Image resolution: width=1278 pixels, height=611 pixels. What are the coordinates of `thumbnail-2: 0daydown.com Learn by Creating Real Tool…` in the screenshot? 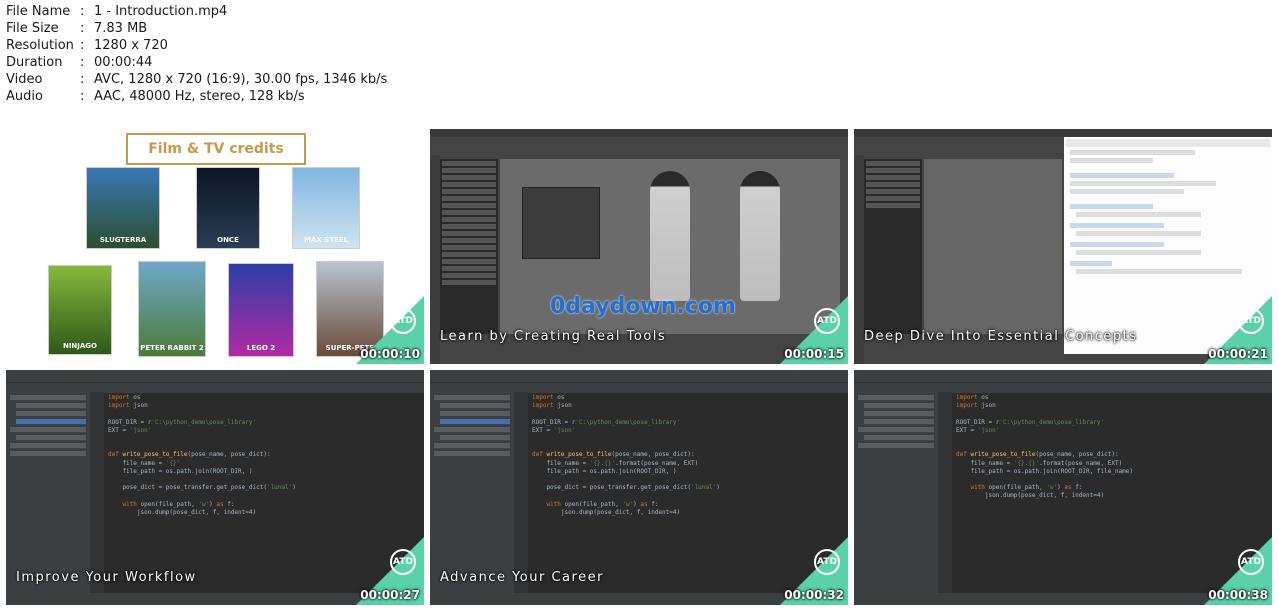 It's located at (639, 246).